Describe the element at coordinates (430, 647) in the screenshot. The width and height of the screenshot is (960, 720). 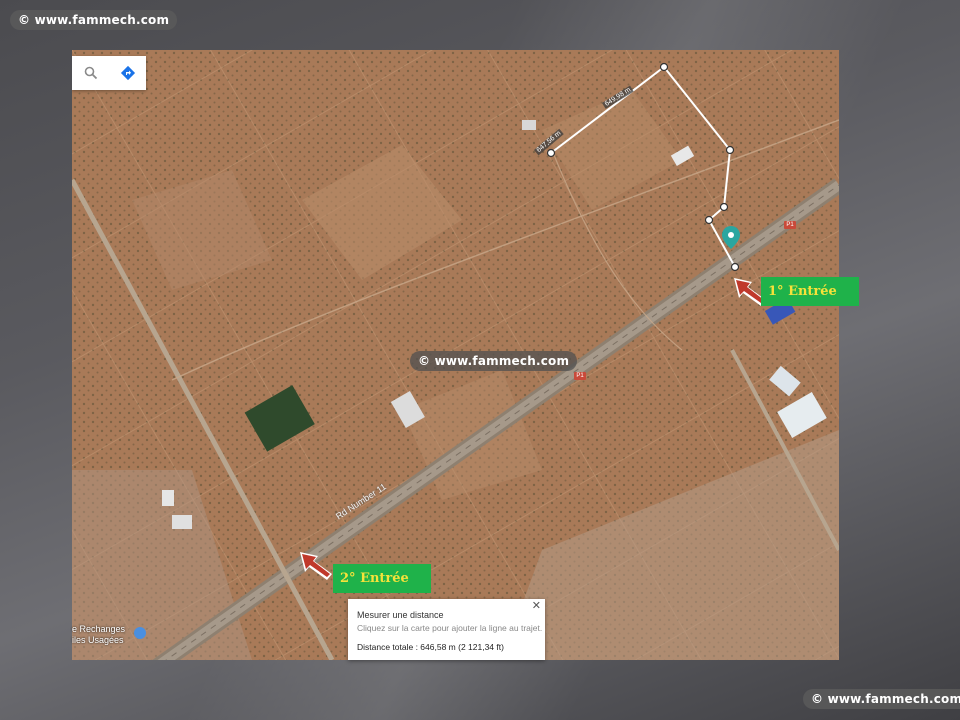
I see `measure-total: Distance totale : 646,58 m (2 121,34 ft)` at that location.